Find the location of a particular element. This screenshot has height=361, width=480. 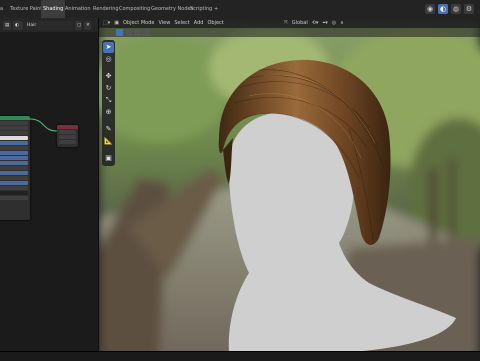

menu-select: Select is located at coordinates (181, 23).